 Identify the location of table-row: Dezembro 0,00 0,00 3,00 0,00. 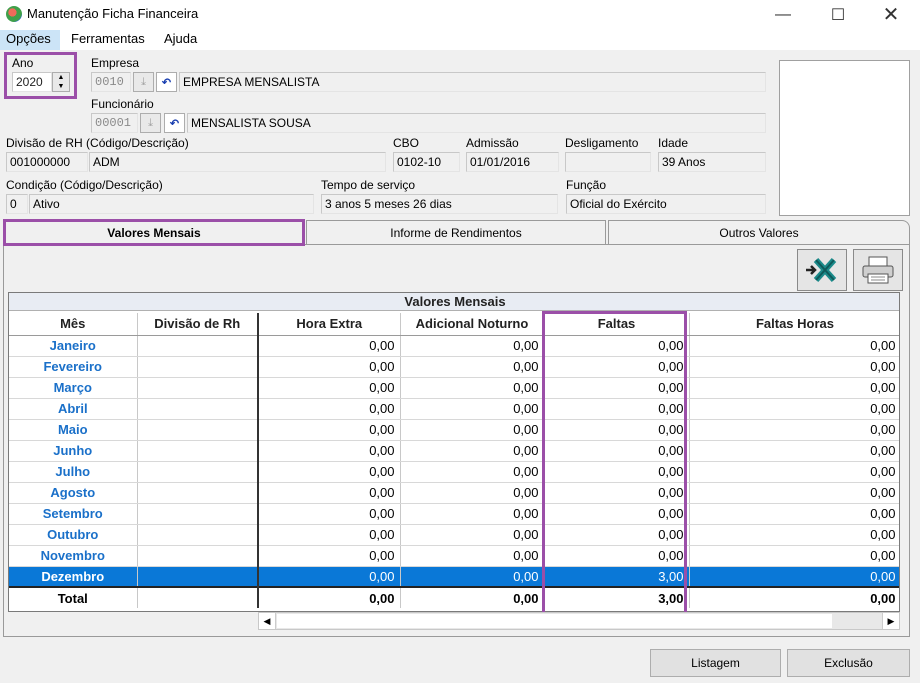
(454, 577).